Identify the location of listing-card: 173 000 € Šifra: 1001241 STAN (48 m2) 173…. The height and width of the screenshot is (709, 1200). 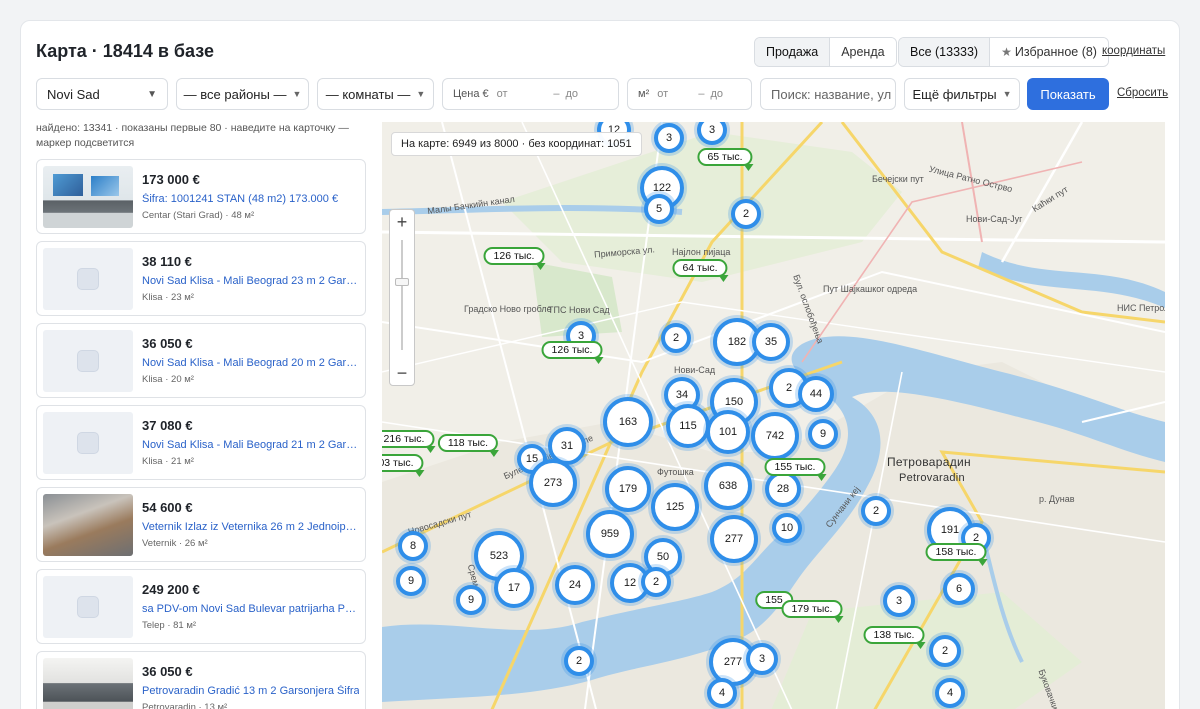
(201, 196).